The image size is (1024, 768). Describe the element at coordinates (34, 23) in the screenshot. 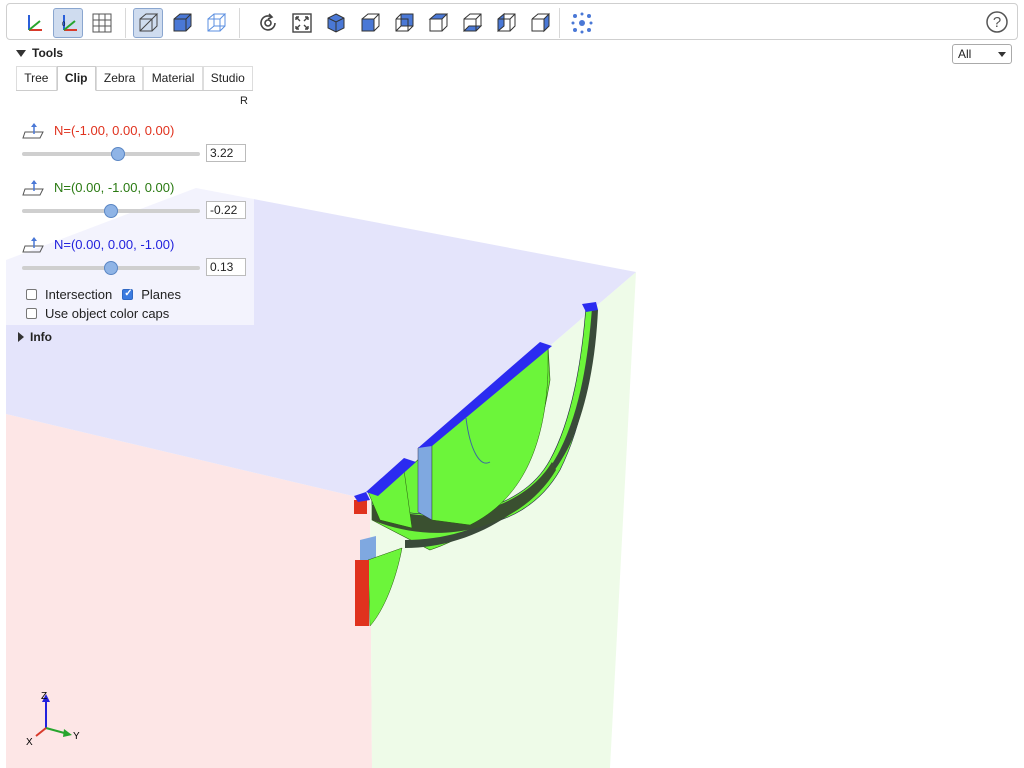

I see `axes-icon` at that location.